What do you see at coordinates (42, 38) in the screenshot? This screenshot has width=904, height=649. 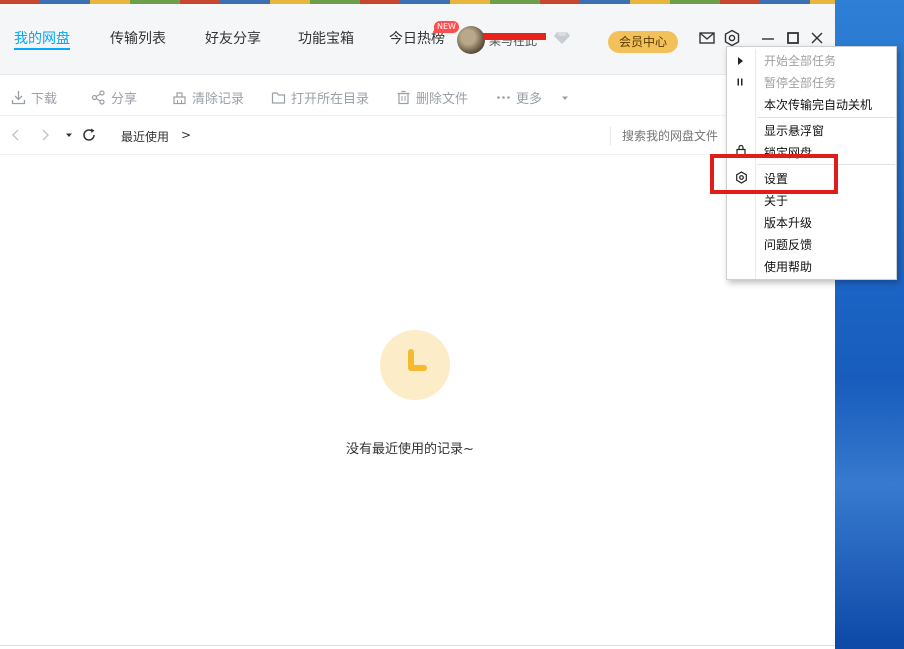 I see `tab-my-disk: 我的网盘` at bounding box center [42, 38].